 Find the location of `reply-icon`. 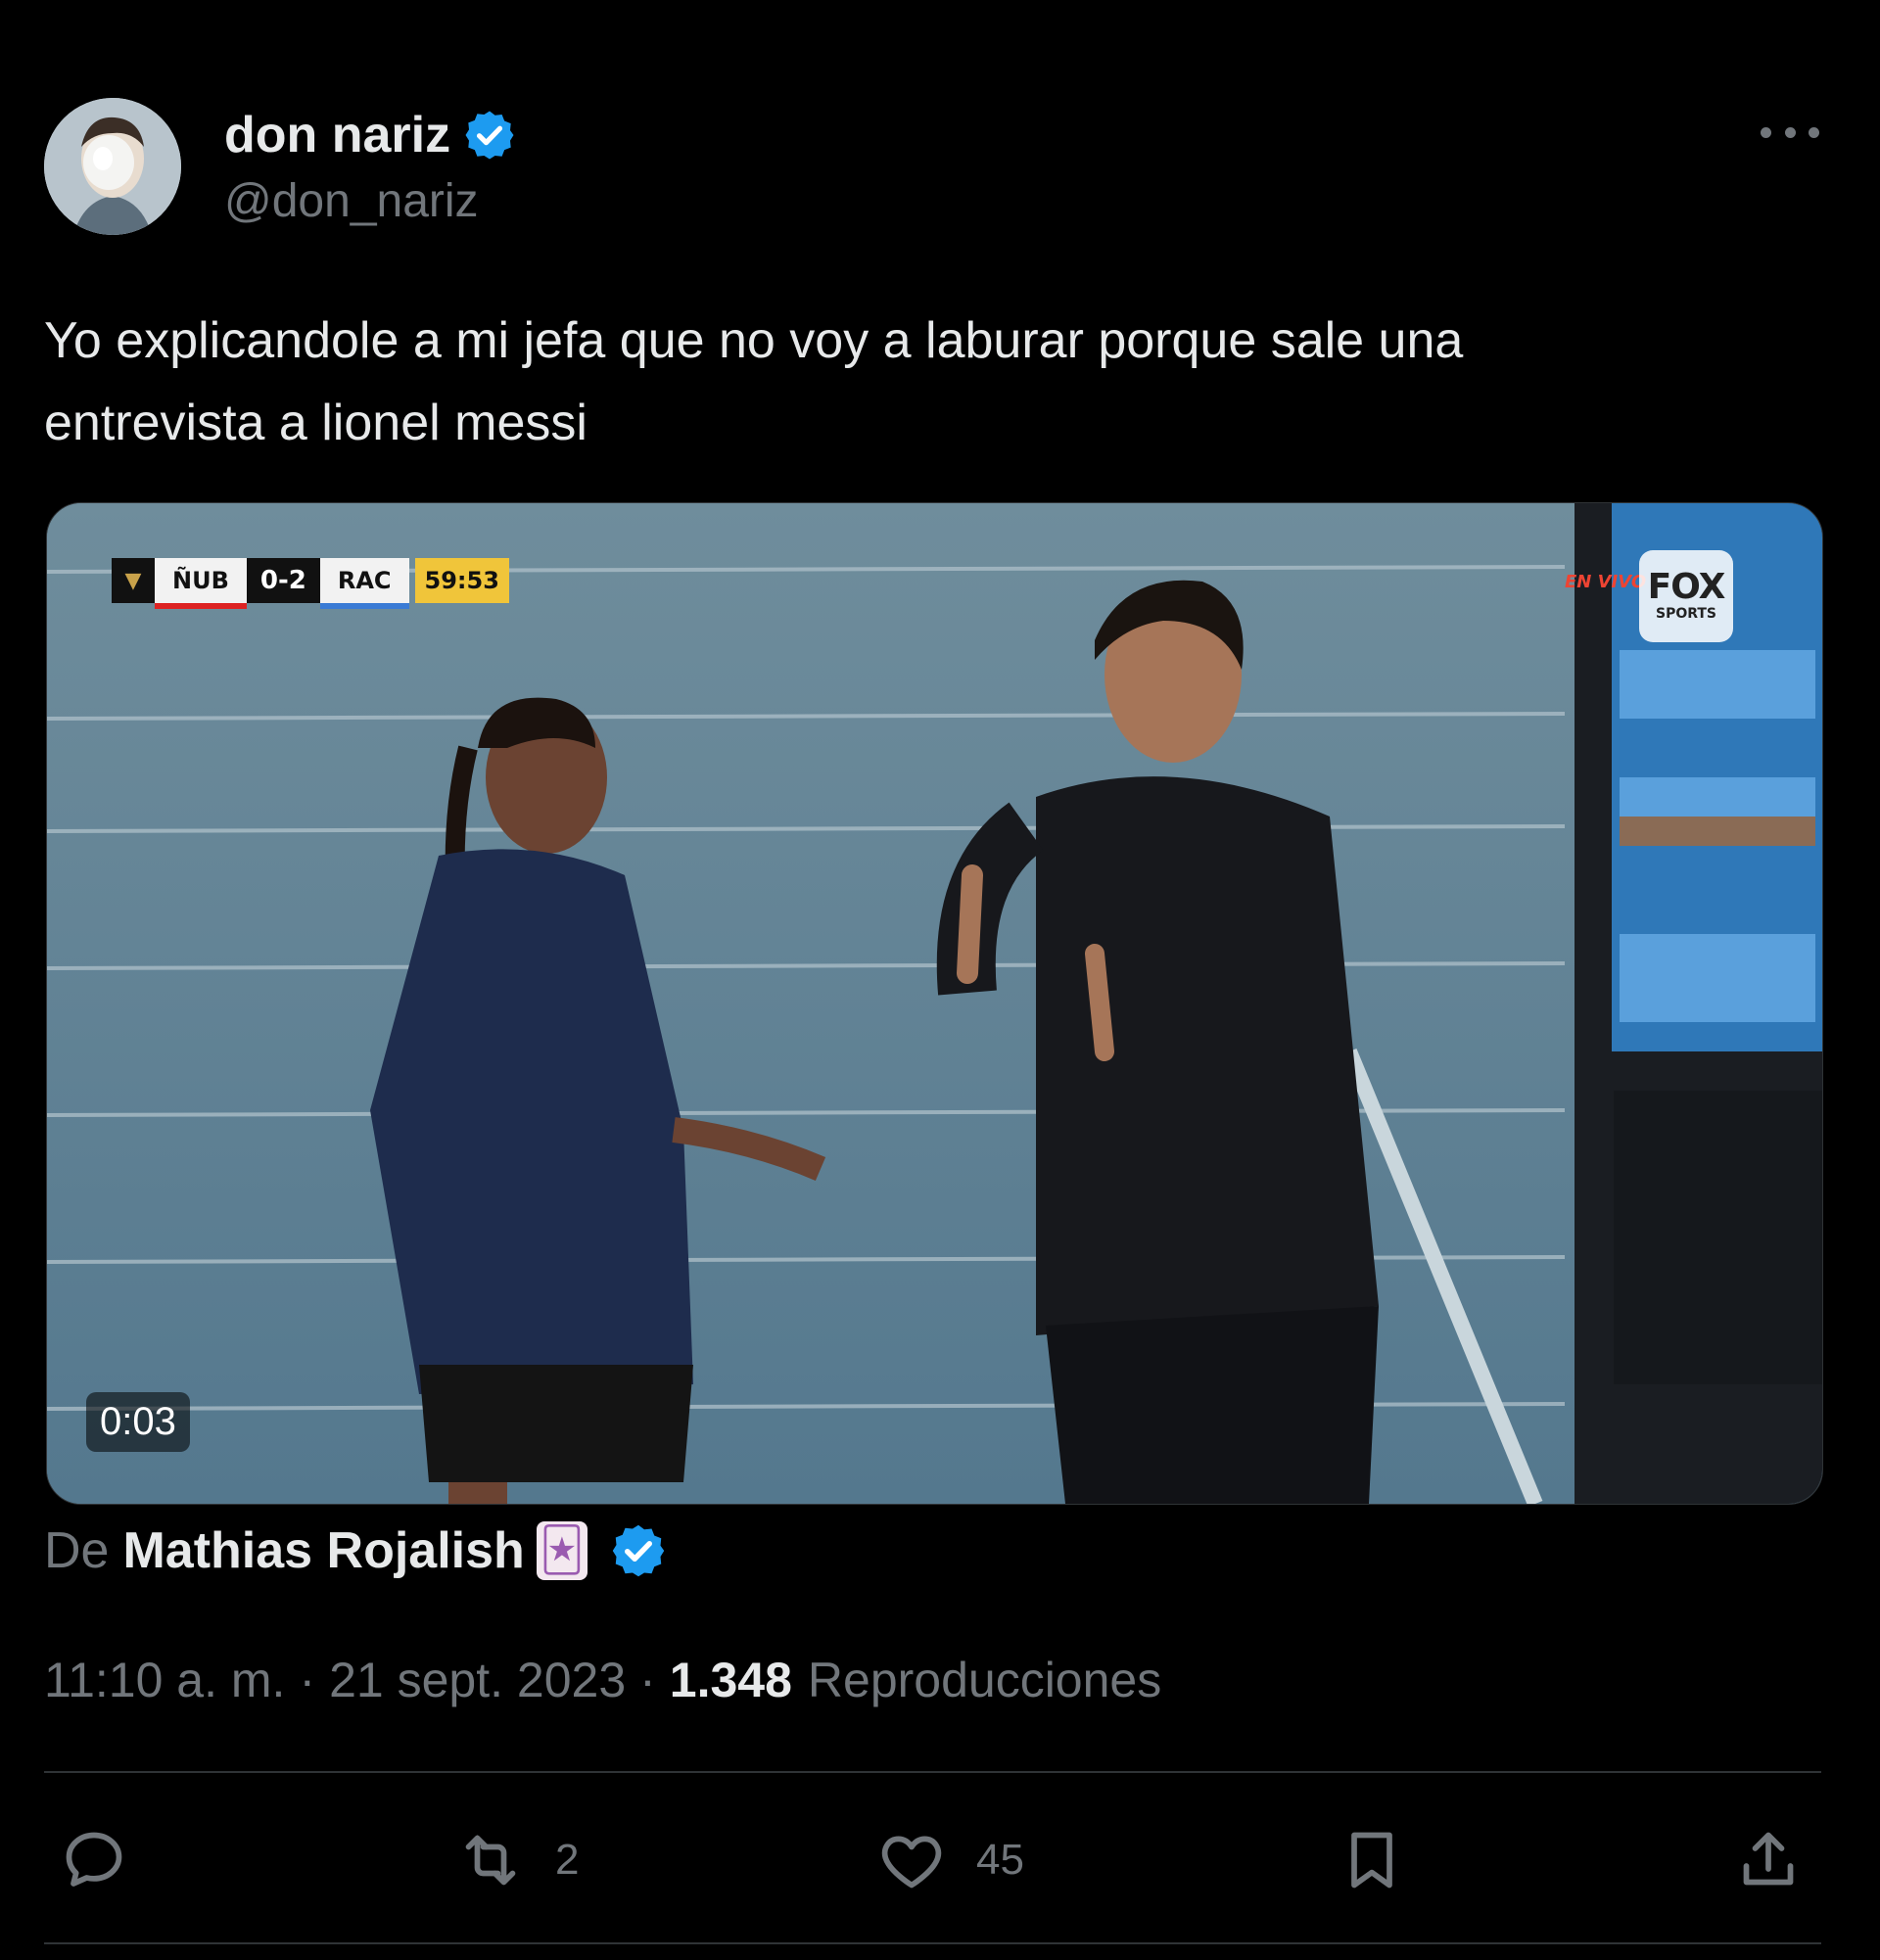

reply-icon is located at coordinates (94, 1859).